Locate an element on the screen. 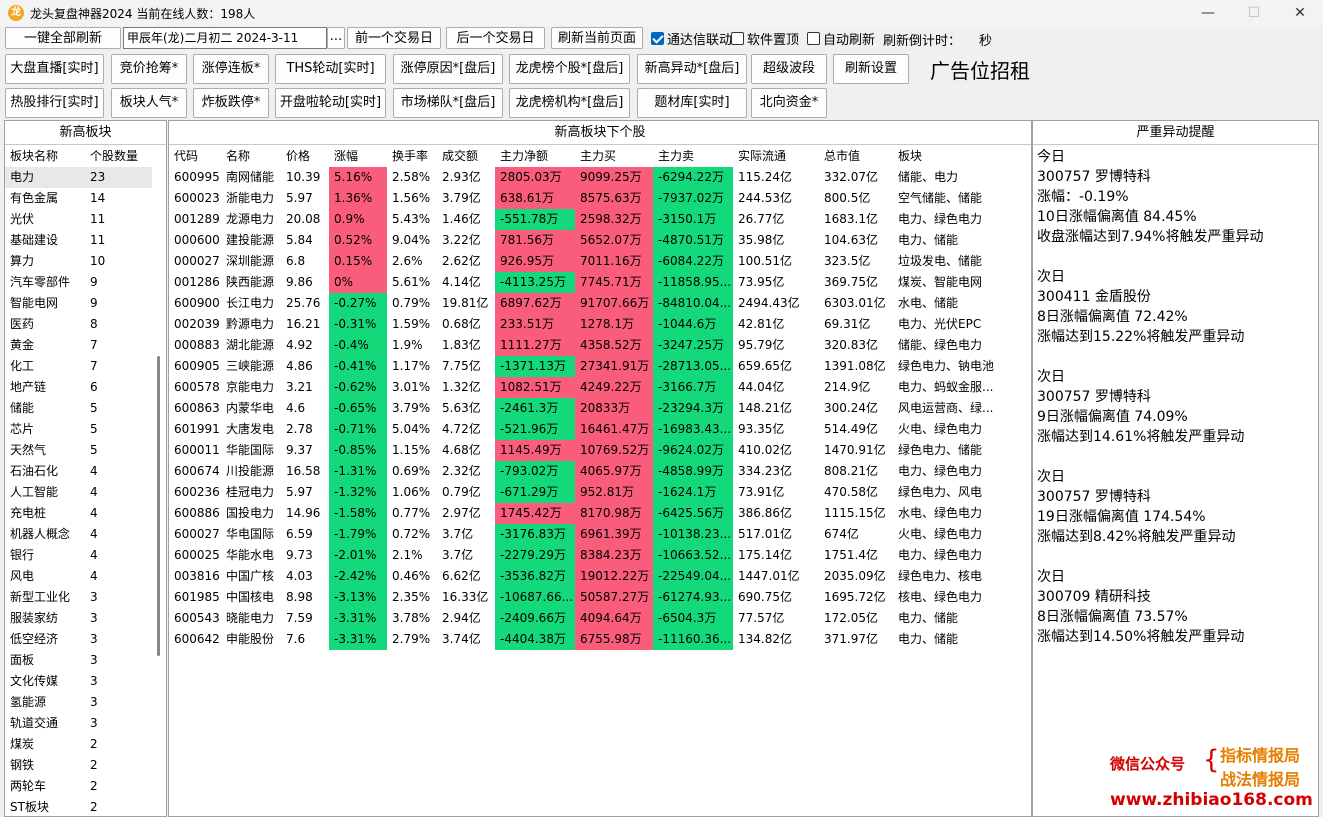 The width and height of the screenshot is (1323, 817). column-header: 代码 is located at coordinates (195, 156).